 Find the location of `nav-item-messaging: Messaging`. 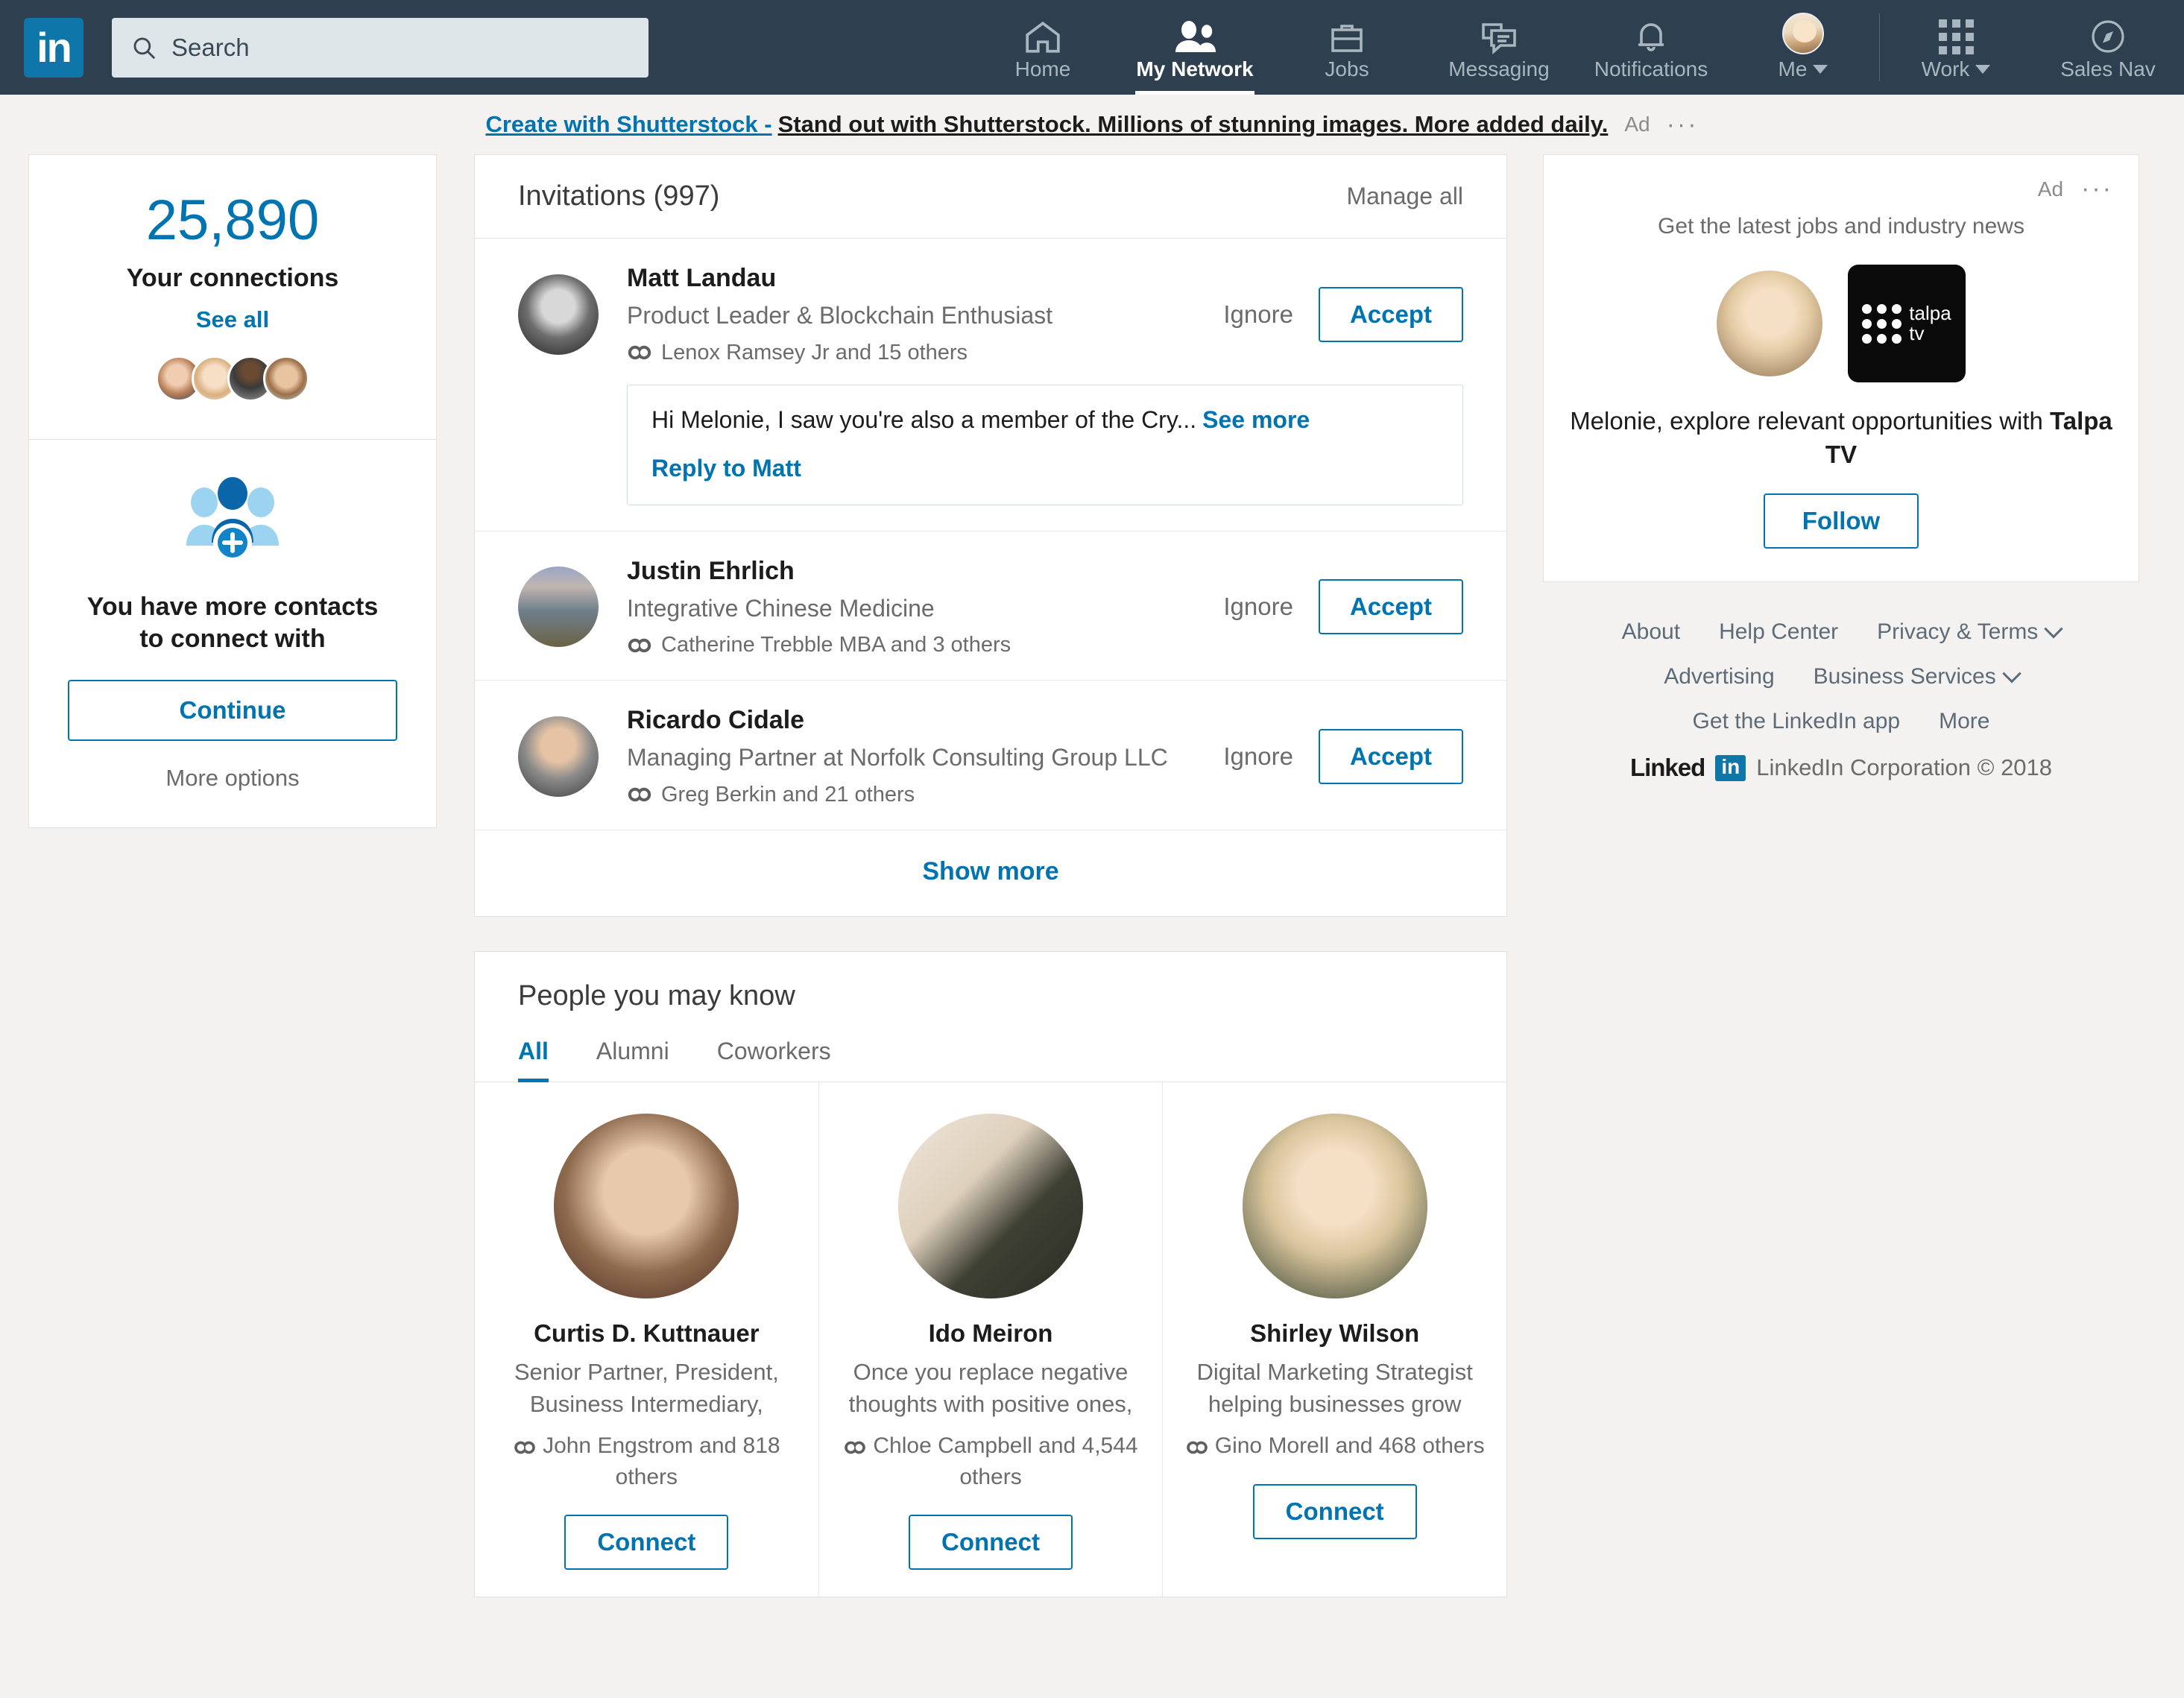

nav-item-messaging: Messaging is located at coordinates (1499, 47).